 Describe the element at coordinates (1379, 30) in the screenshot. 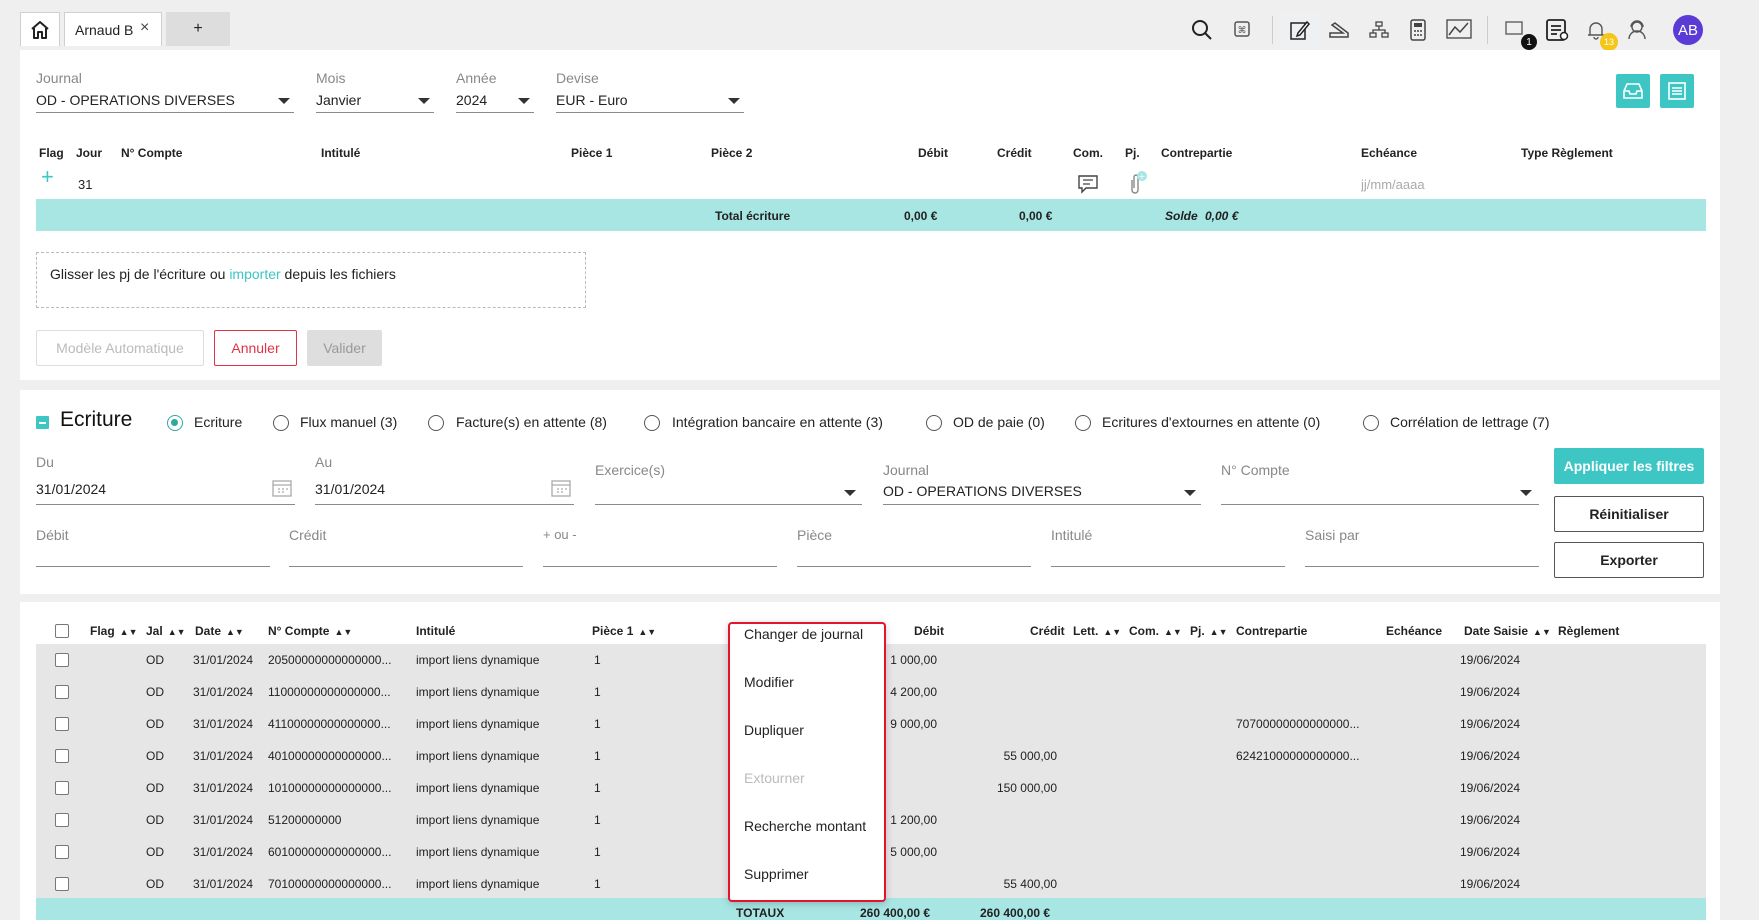

I see `organization-icon` at that location.